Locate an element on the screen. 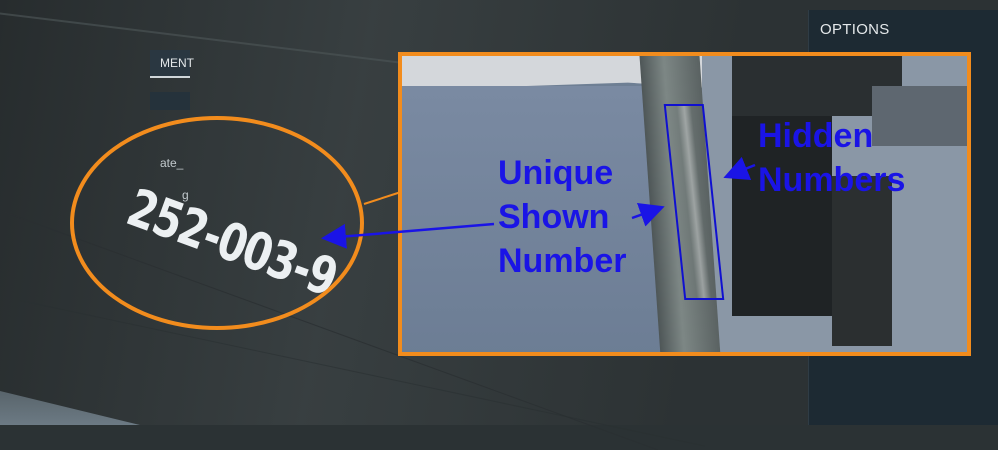  label-line: Number is located at coordinates (562, 261).